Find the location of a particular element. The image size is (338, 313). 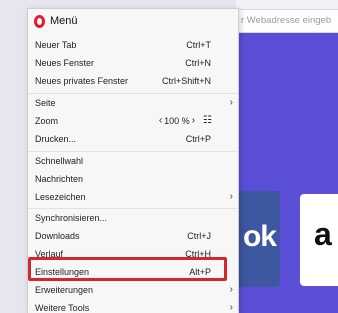

menu-item-news: Nachrichten is located at coordinates (133, 179).